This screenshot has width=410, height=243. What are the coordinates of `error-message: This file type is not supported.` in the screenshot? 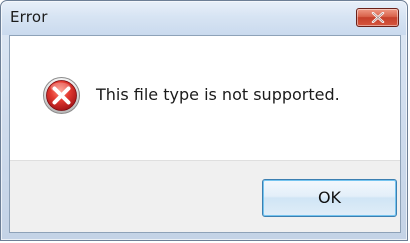 It's located at (218, 94).